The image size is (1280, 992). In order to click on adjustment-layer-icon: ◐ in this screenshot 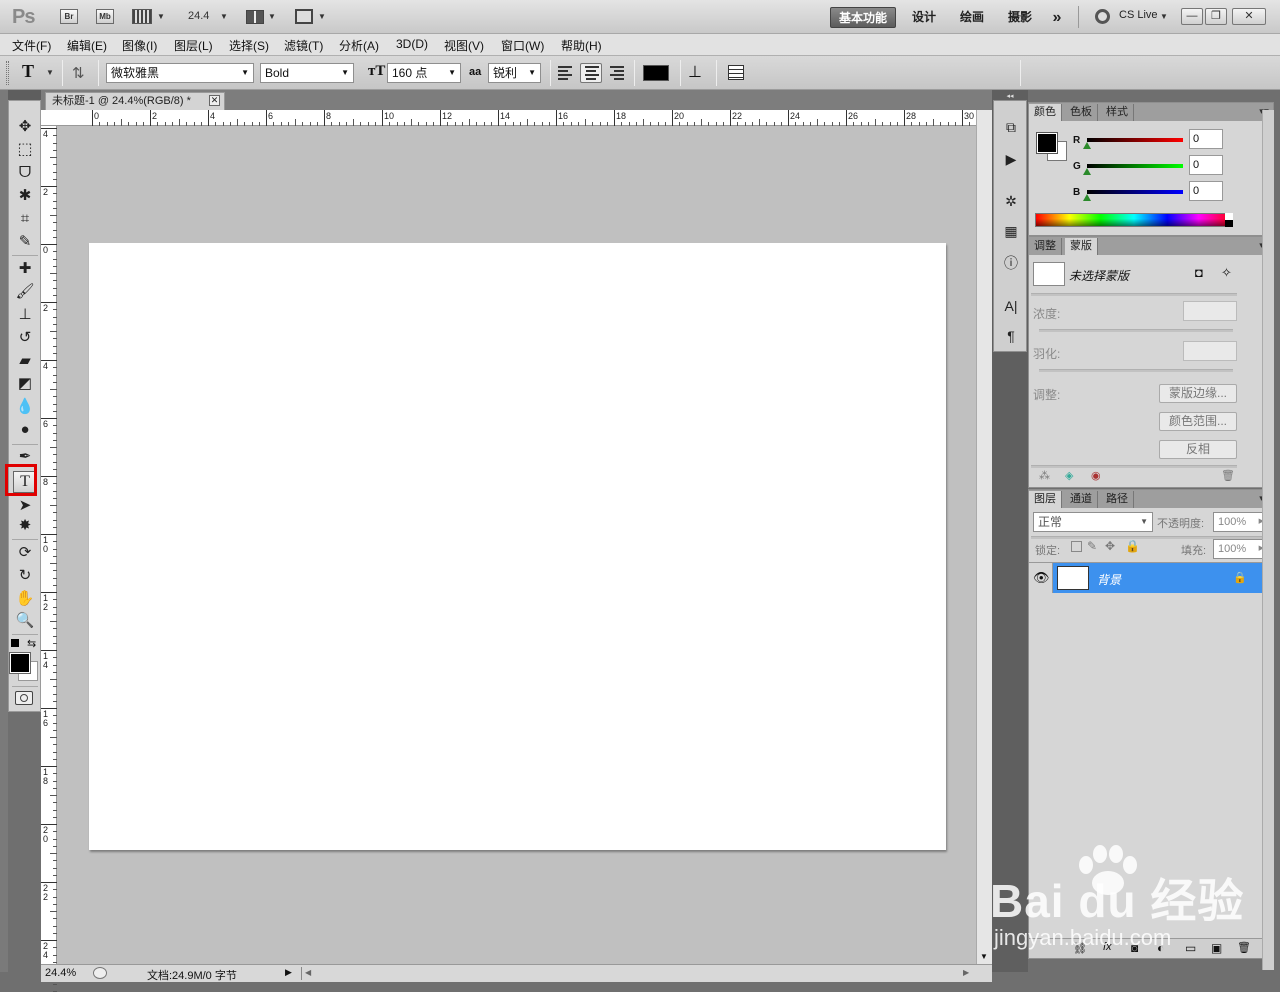, I will do `click(1160, 948)`.